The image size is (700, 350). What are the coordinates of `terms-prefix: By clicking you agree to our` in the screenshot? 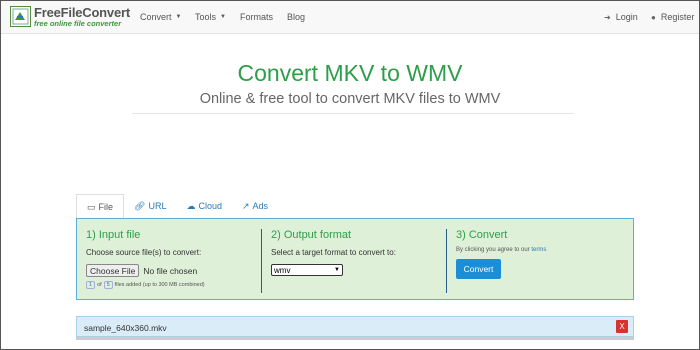 It's located at (493, 250).